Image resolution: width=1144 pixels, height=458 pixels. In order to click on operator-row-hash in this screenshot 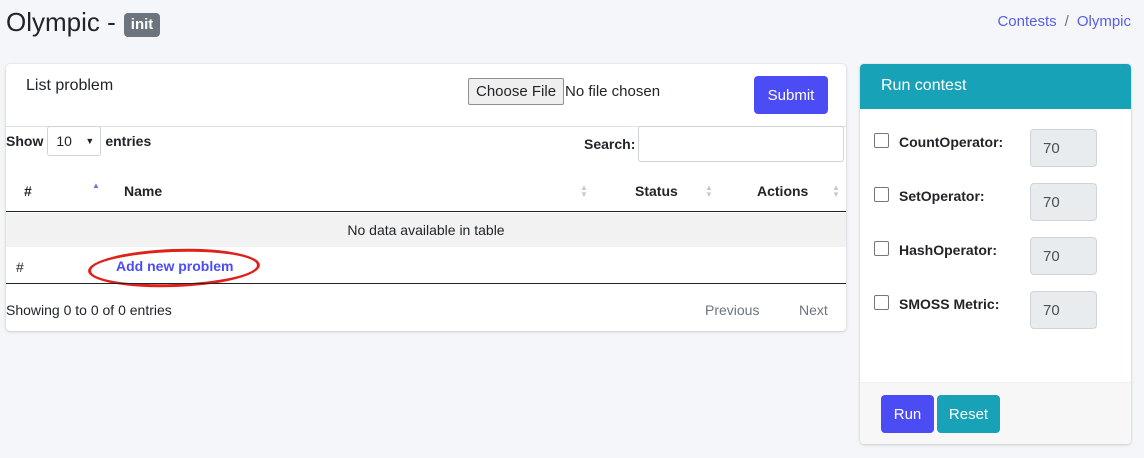, I will do `click(881, 248)`.